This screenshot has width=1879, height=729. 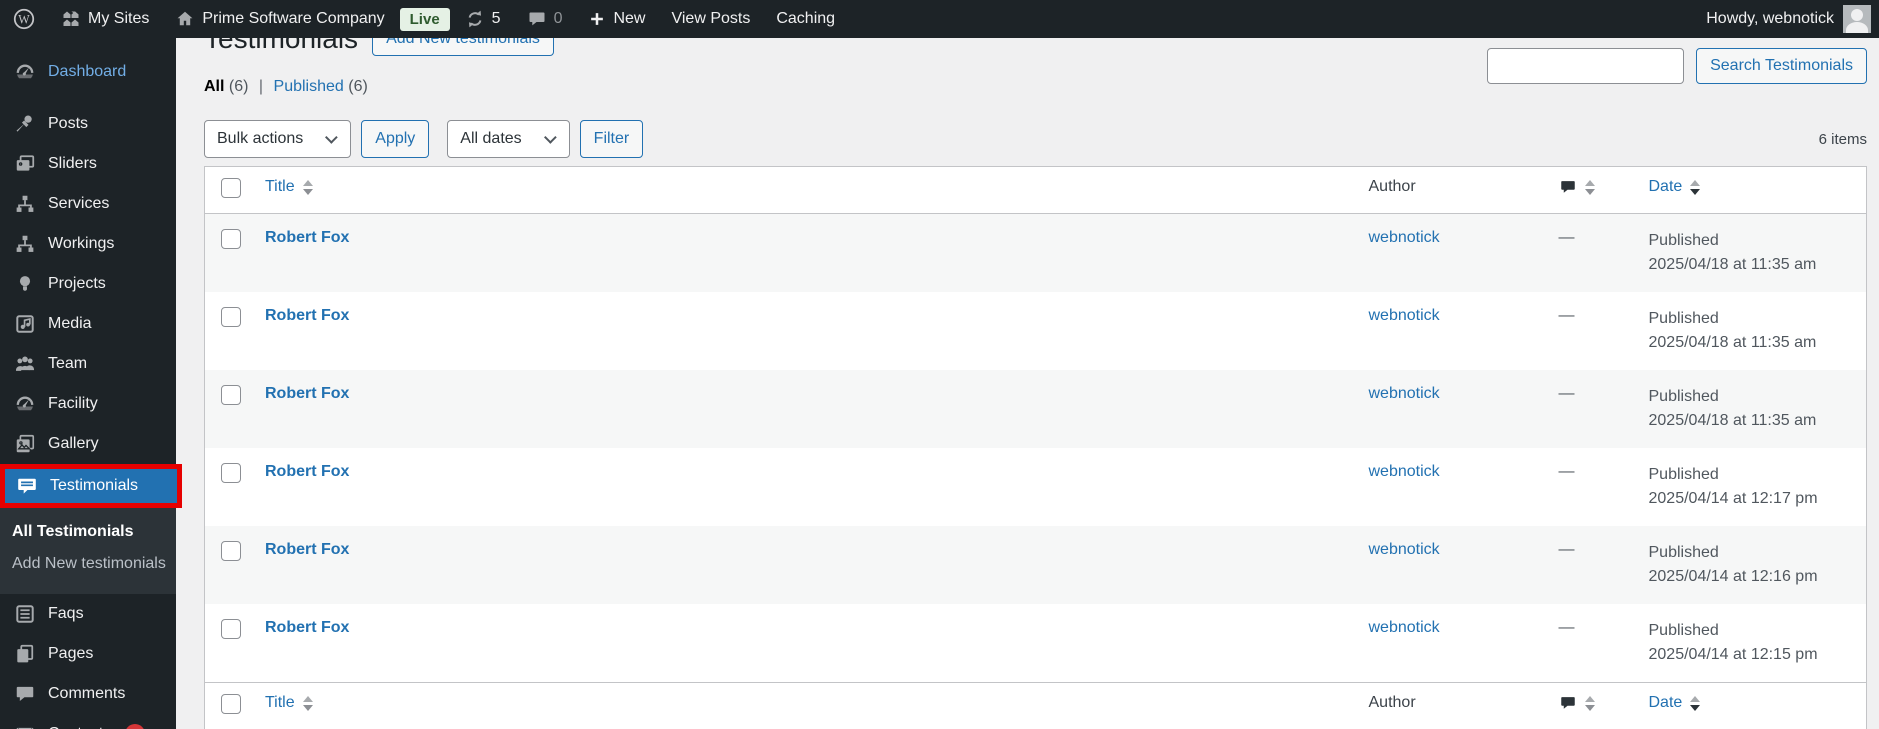 What do you see at coordinates (88, 654) in the screenshot?
I see `sidebar-item-pages: Pages` at bounding box center [88, 654].